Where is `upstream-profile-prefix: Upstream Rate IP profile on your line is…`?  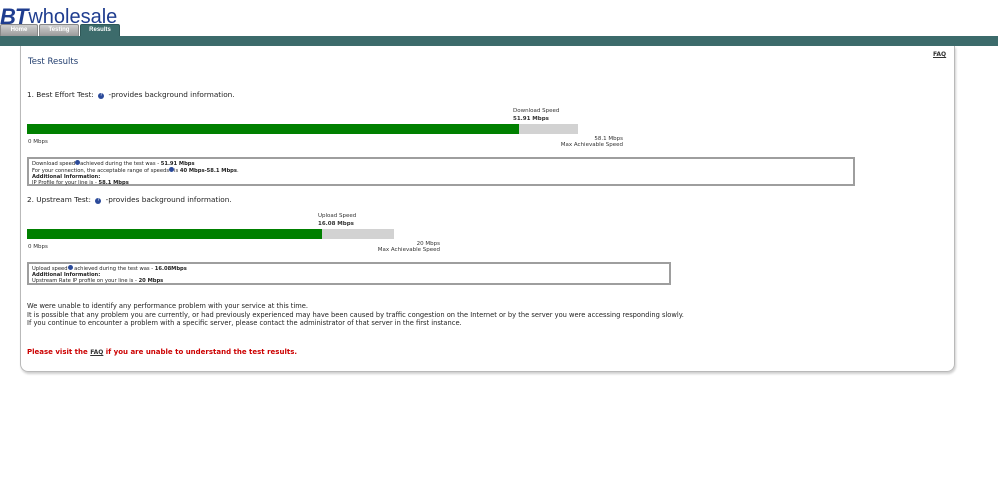
upstream-profile-prefix: Upstream Rate IP profile on your line is… is located at coordinates (85, 281).